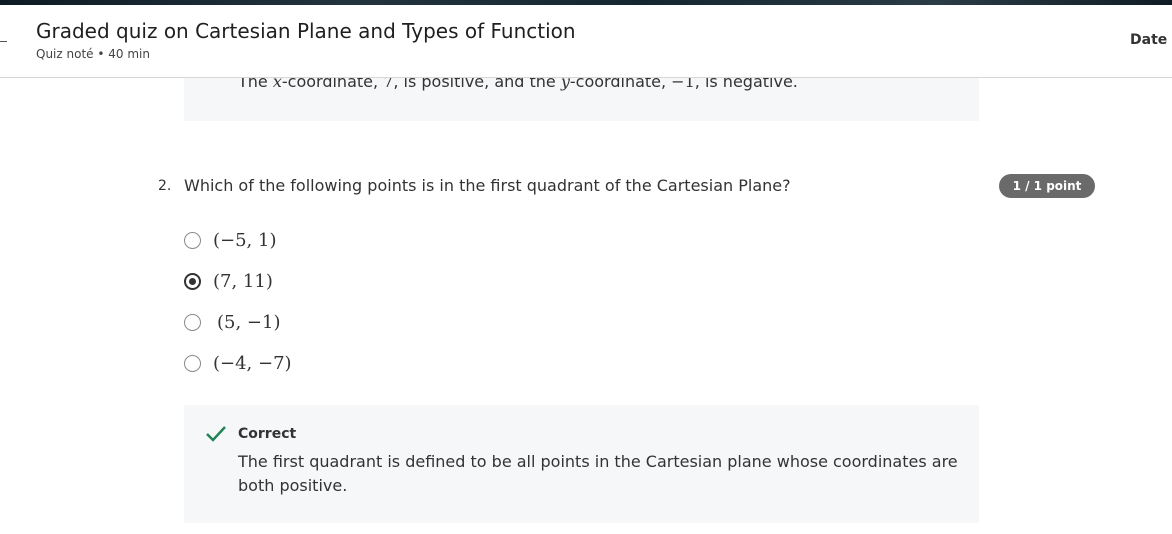  What do you see at coordinates (252, 363) in the screenshot?
I see `answer-option-label: (−4, −7)` at bounding box center [252, 363].